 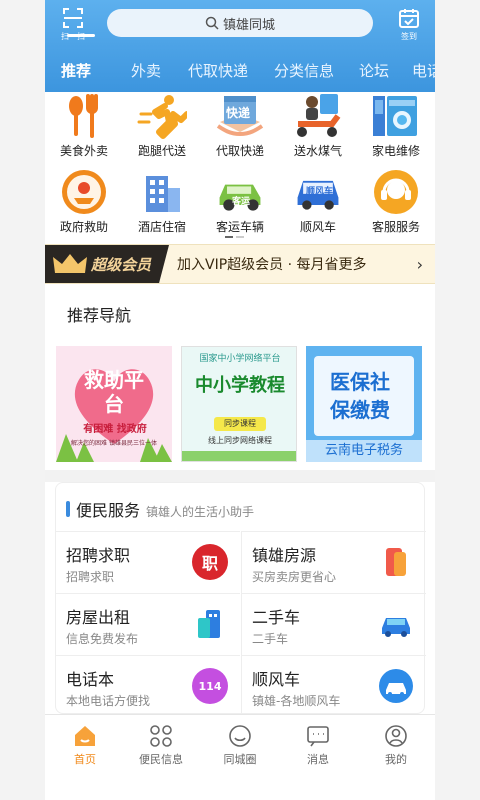 What do you see at coordinates (90, 577) in the screenshot?
I see `service-desc: 招聘求职` at bounding box center [90, 577].